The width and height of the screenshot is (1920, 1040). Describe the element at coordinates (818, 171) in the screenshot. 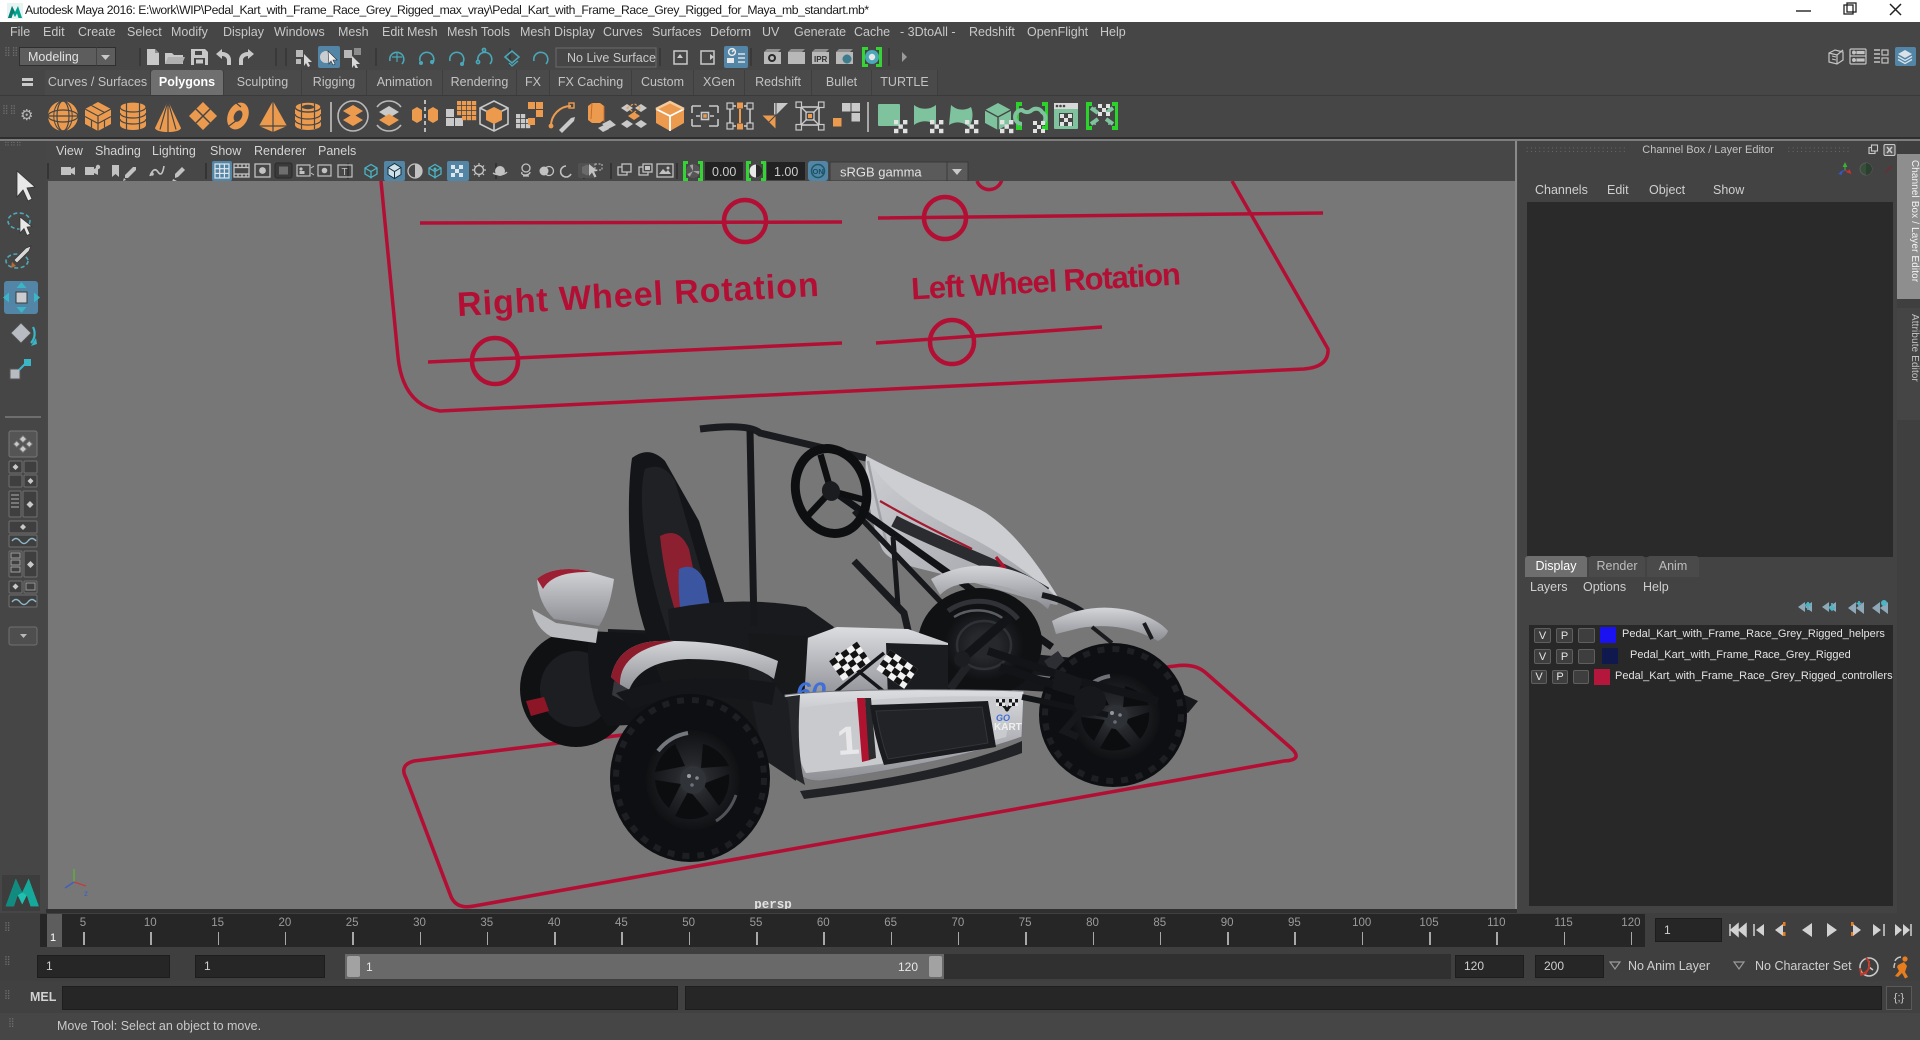

I see `svg-text: ON` at that location.